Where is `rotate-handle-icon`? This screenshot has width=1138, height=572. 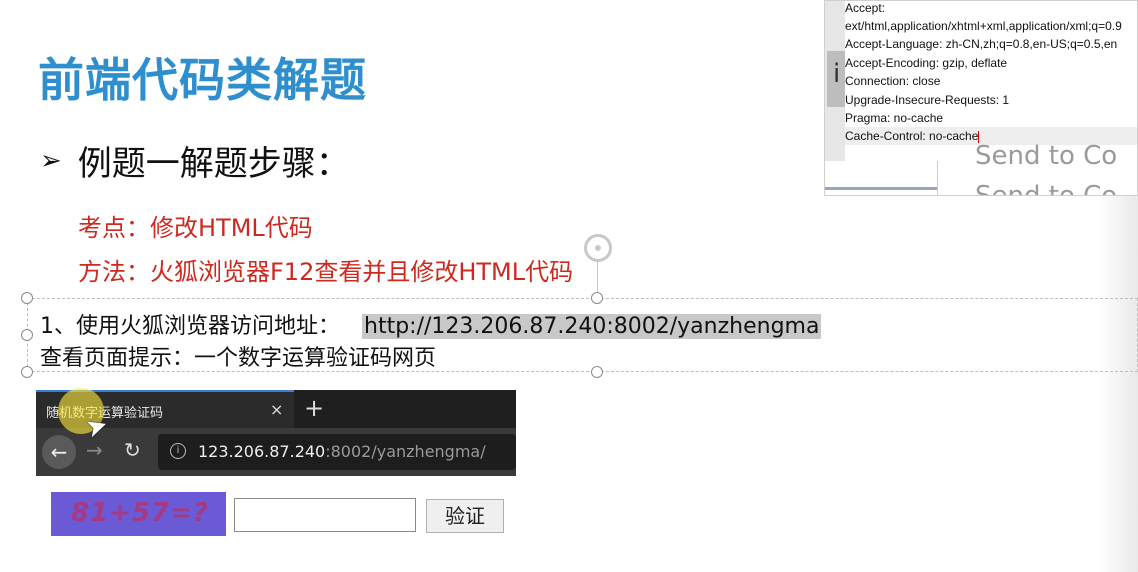 rotate-handle-icon is located at coordinates (598, 248).